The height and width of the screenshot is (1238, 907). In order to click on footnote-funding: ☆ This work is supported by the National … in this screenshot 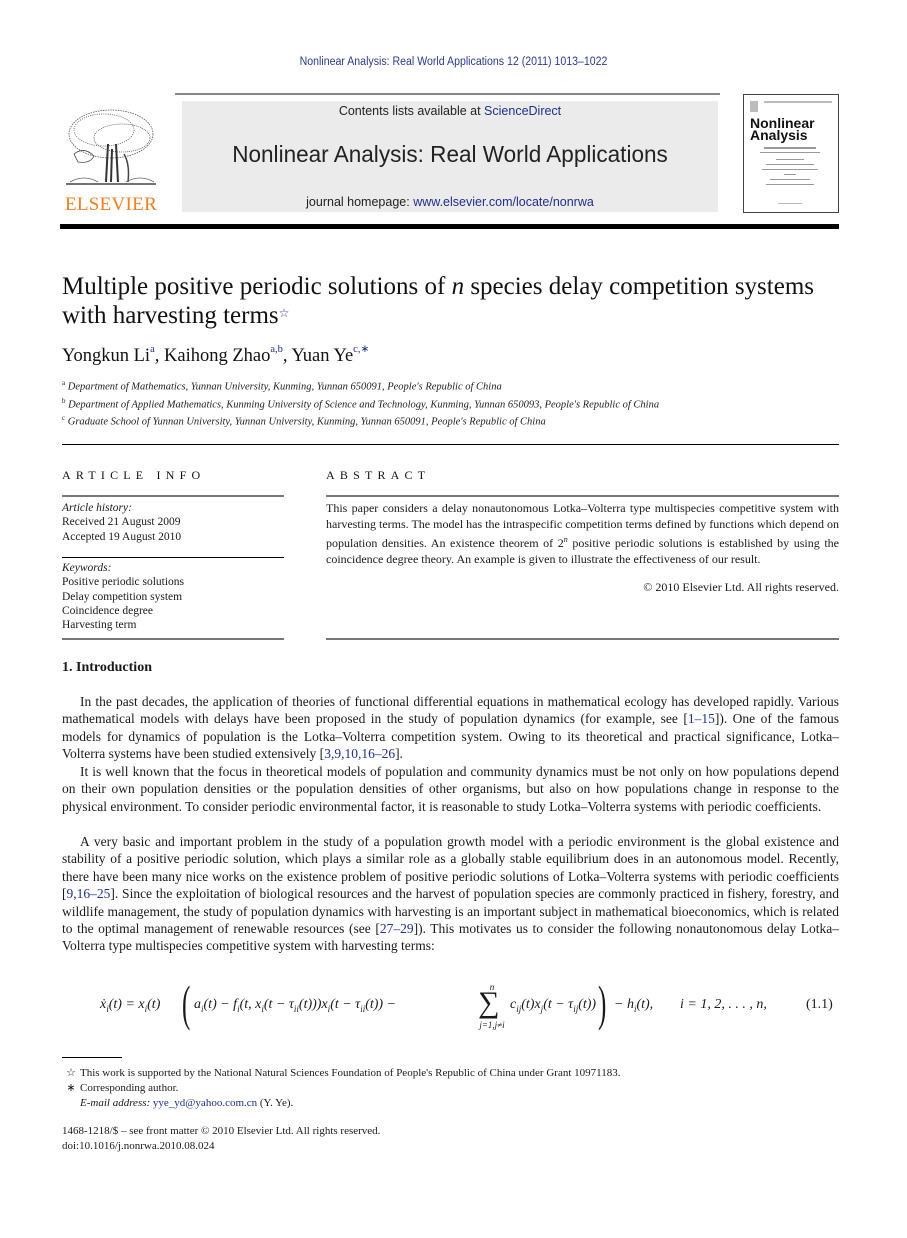, I will do `click(341, 1072)`.